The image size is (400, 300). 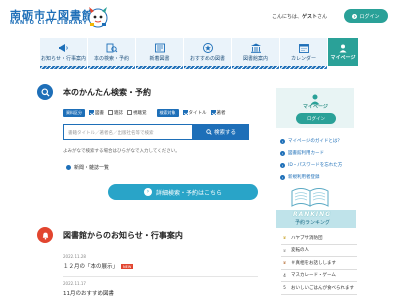 What do you see at coordinates (115, 113) in the screenshot?
I see `filter-type-magazine: 雑誌` at bounding box center [115, 113].